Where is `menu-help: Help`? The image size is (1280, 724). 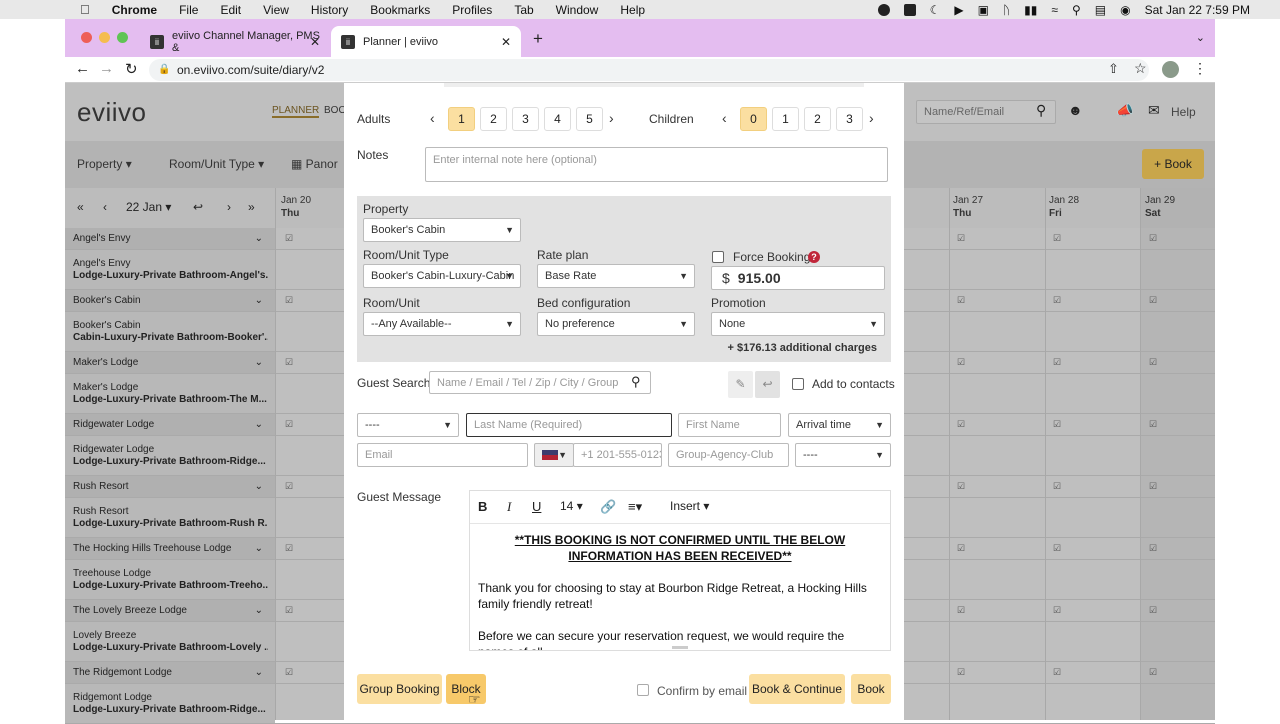 menu-help: Help is located at coordinates (632, 10).